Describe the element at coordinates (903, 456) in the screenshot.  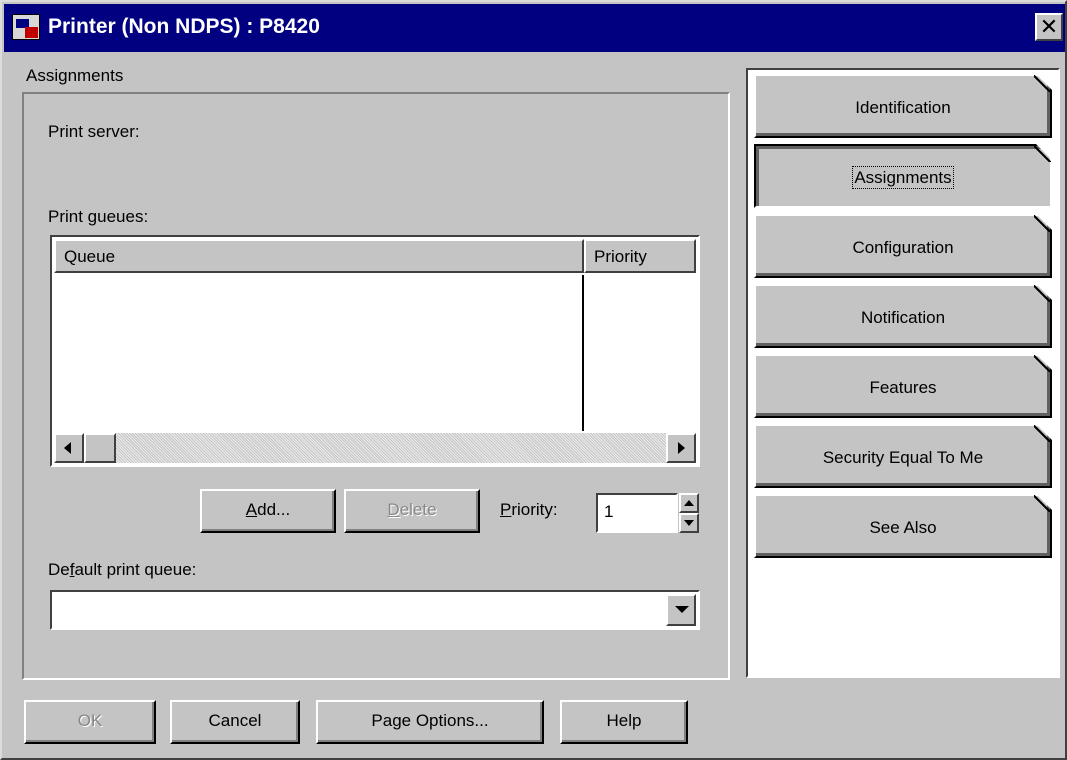
I see `tab-security-equal-to-me: Security Equal To Me` at that location.